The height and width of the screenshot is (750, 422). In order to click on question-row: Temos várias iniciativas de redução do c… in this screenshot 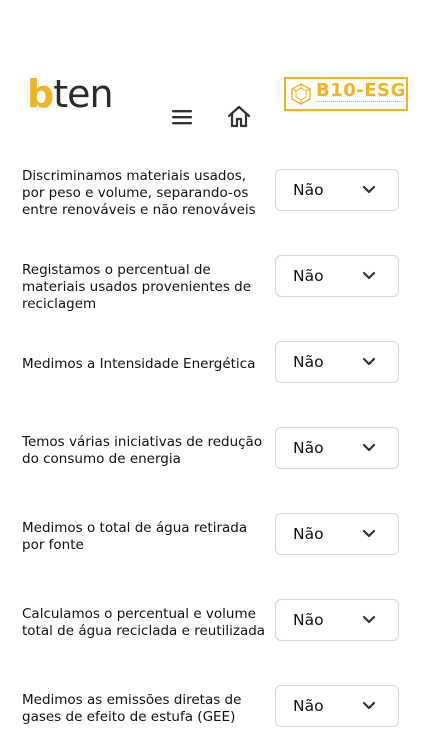, I will do `click(211, 449)`.